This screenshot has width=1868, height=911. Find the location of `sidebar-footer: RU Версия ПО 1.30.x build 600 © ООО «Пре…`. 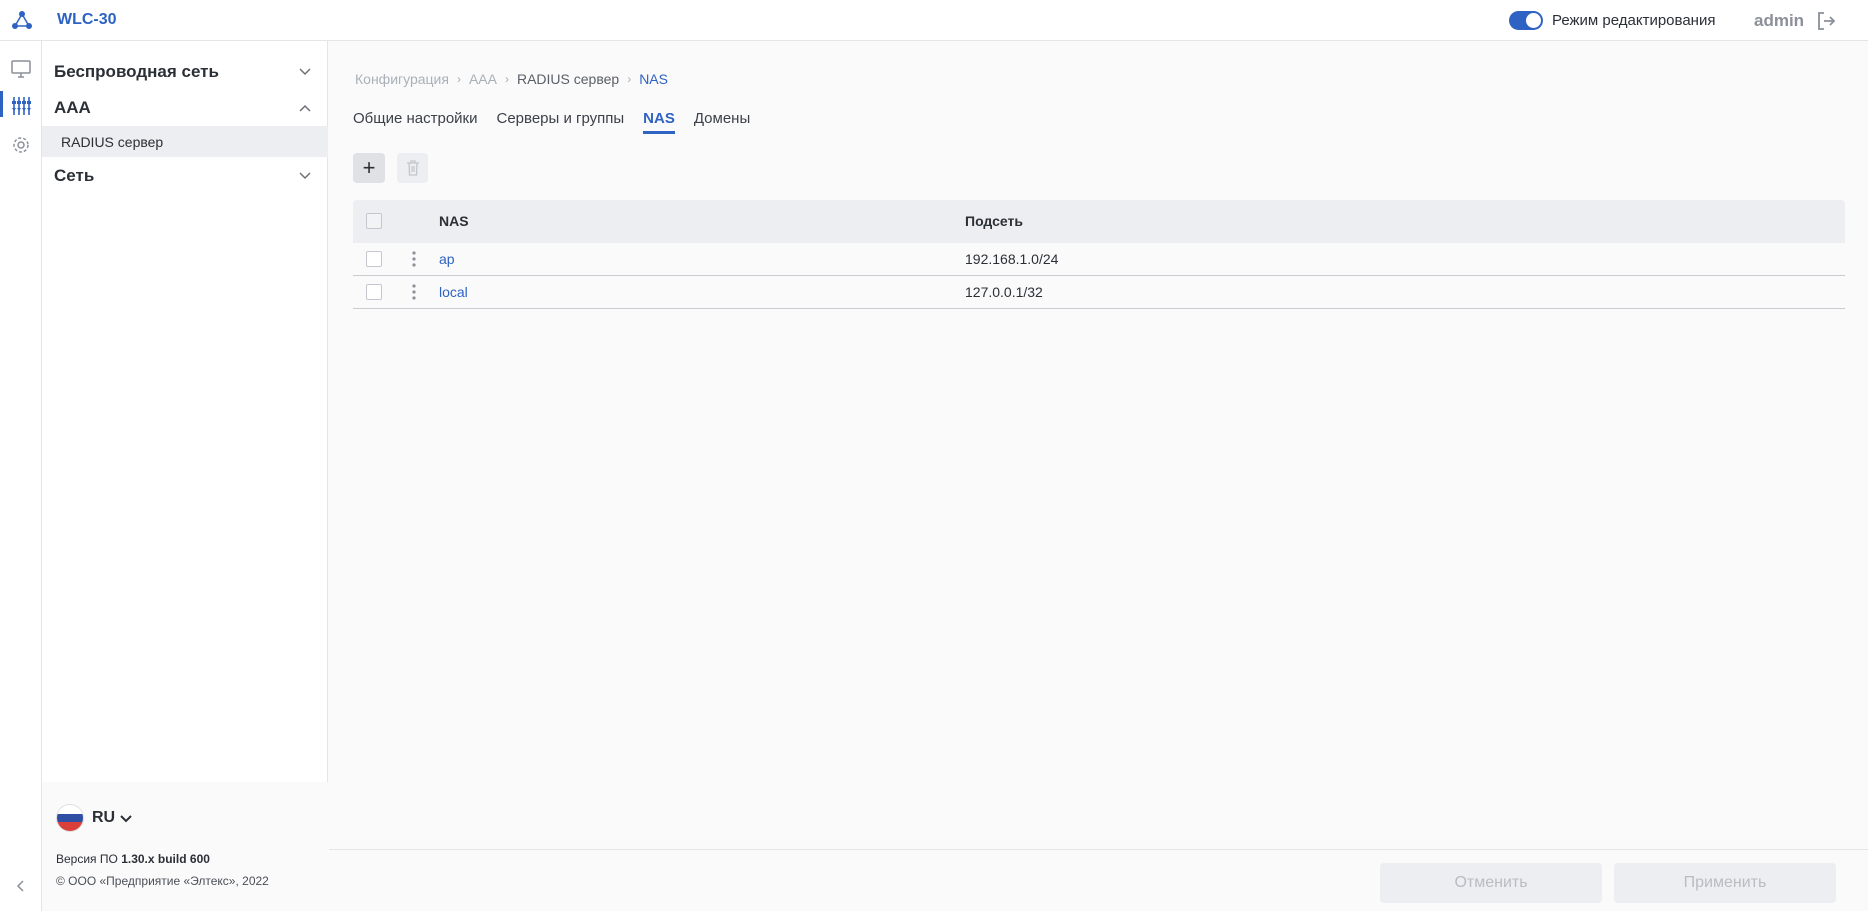

sidebar-footer: RU Версия ПО 1.30.x build 600 © ООО «Пре… is located at coordinates (185, 846).